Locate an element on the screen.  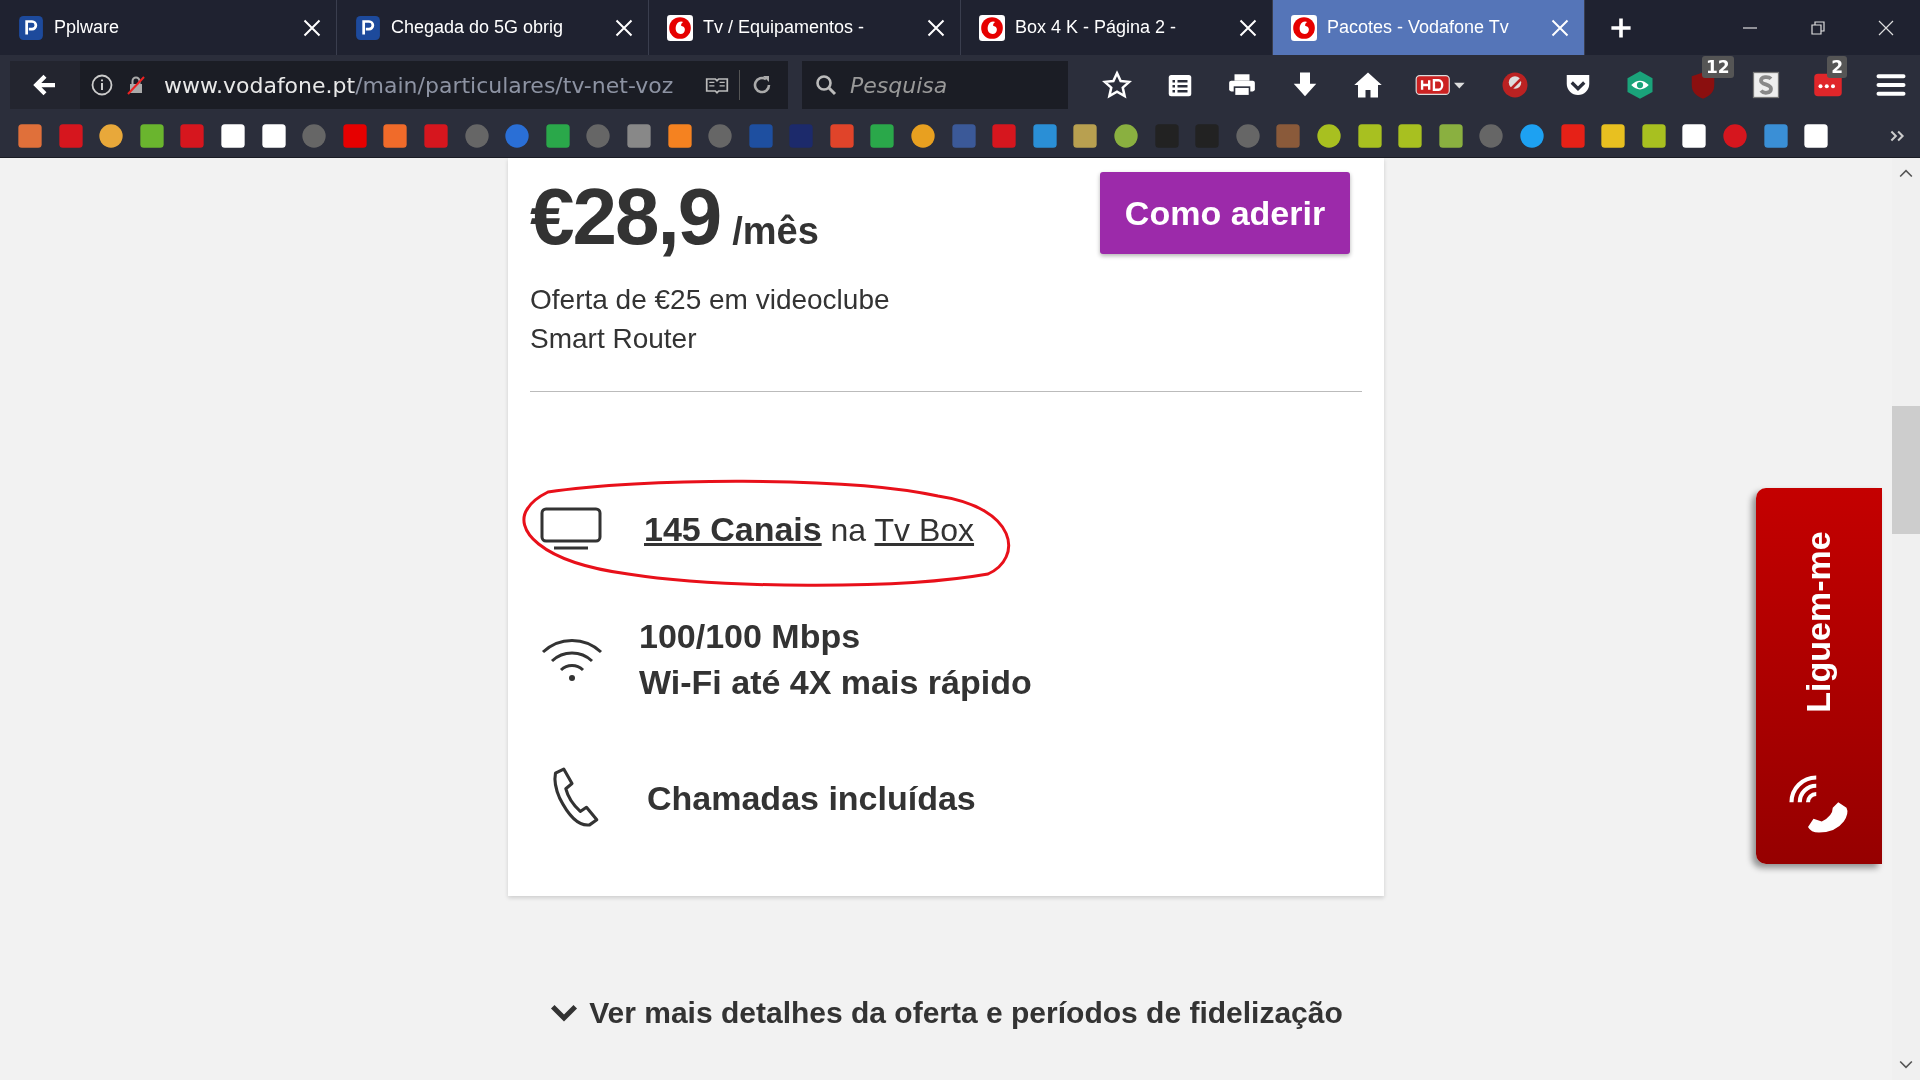
search-field: Pesquisa is located at coordinates (935, 85).